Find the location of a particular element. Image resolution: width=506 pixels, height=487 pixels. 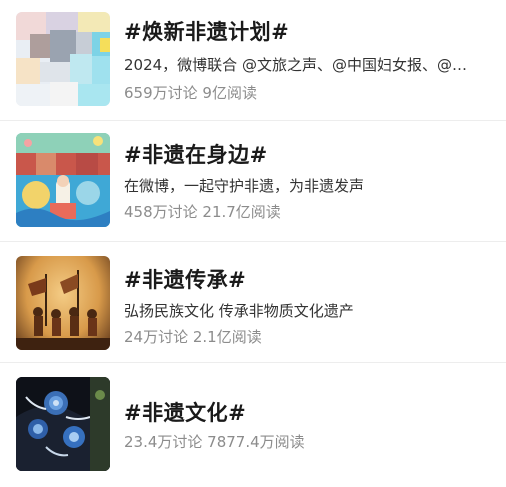

pixelated-image is located at coordinates (63, 59).